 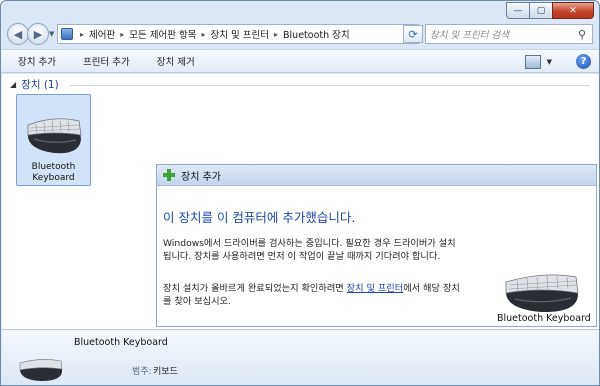 I want to click on details-category-value: 키보드, so click(x=165, y=372).